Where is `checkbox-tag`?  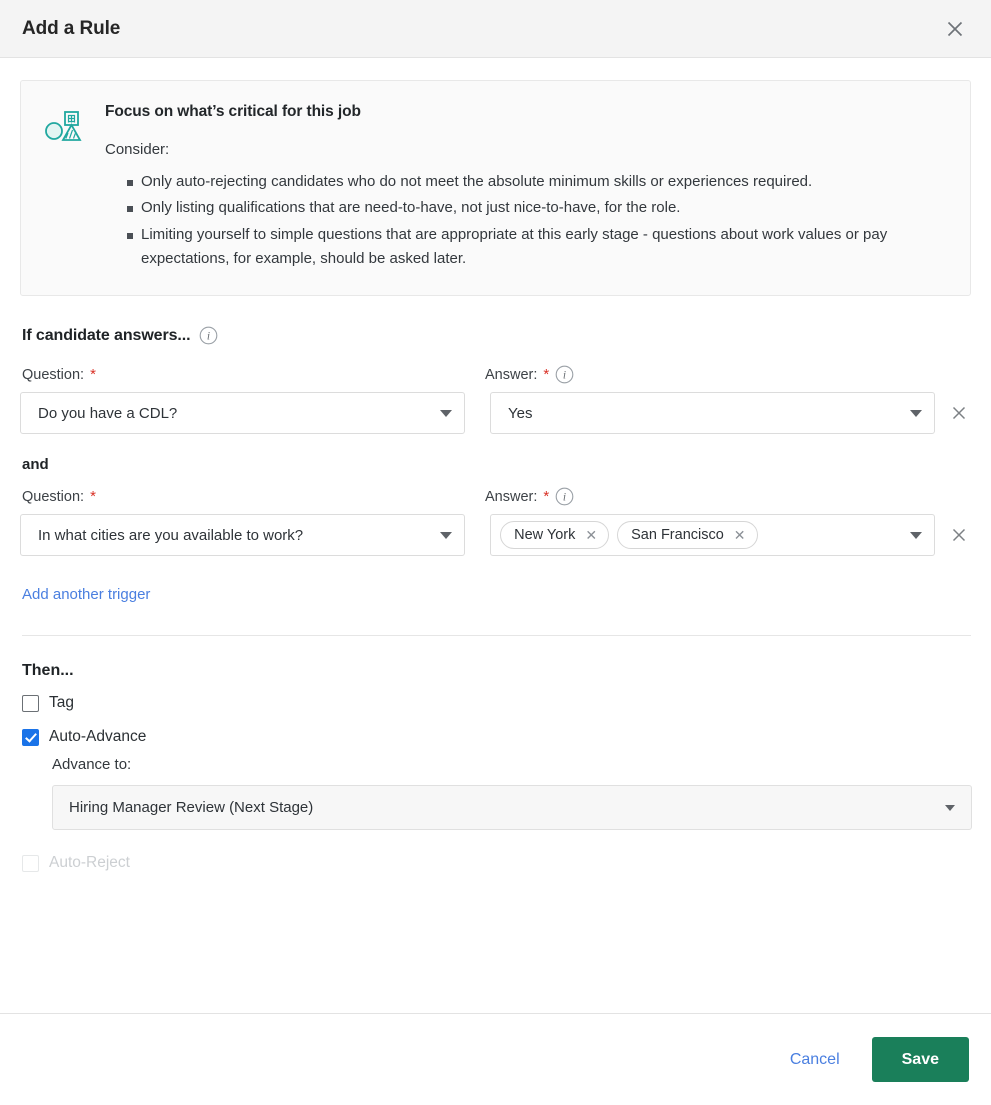 checkbox-tag is located at coordinates (30, 703).